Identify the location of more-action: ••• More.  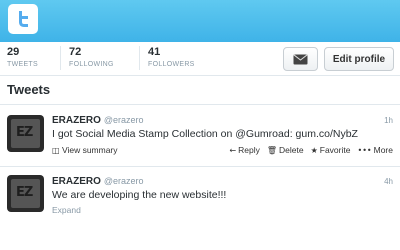
(375, 150).